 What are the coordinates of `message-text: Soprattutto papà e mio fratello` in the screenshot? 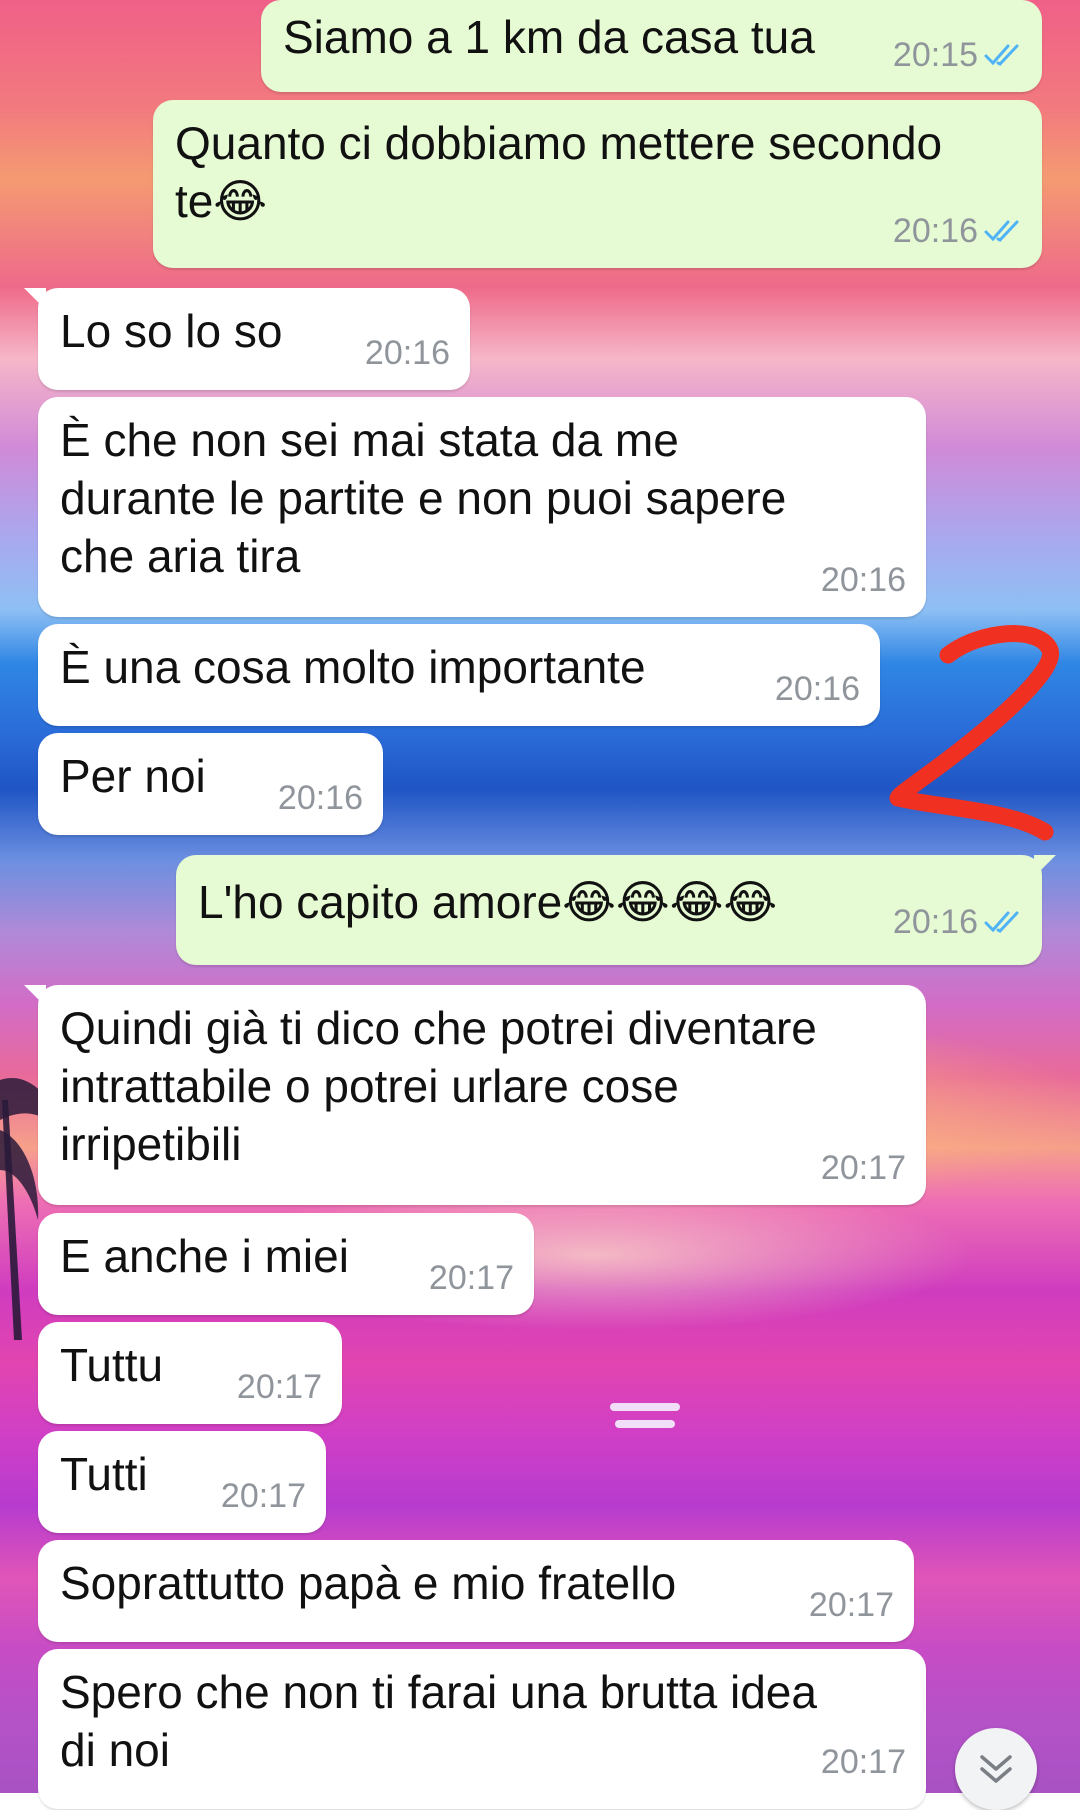 It's located at (368, 1583).